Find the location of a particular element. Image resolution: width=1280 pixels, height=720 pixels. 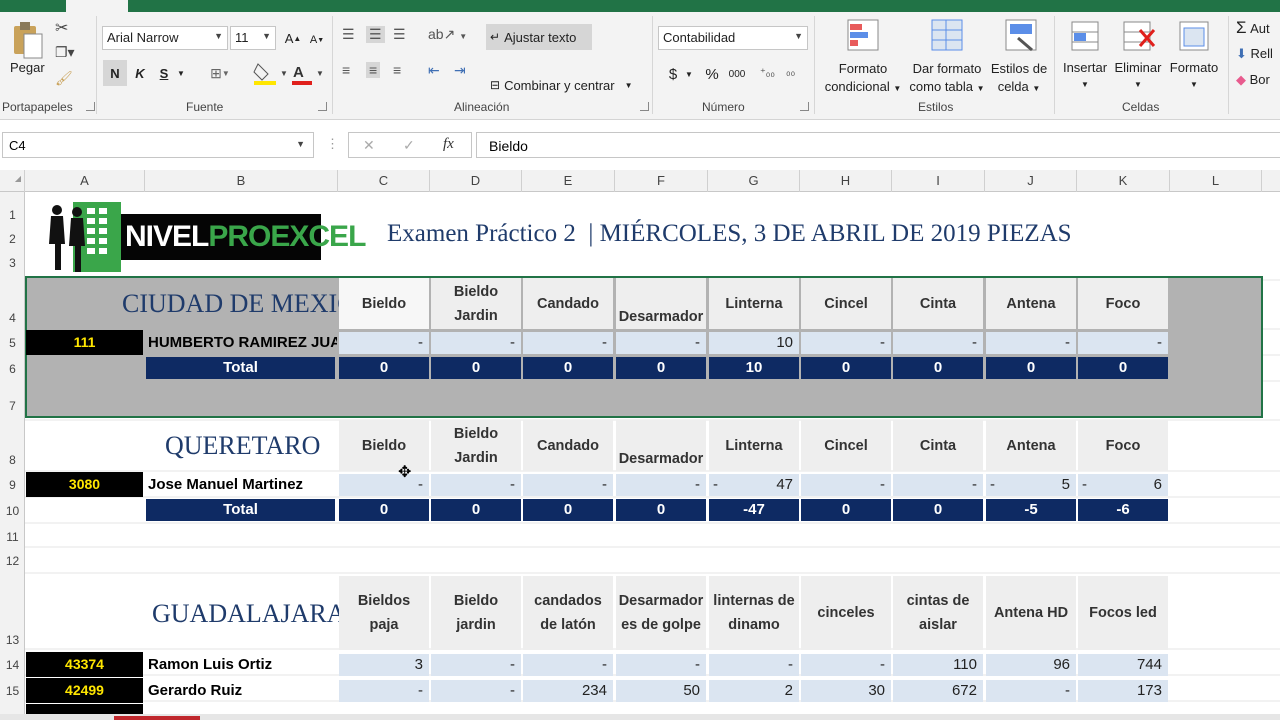

total-cell-cdmx-g: 10 is located at coordinates (754, 368).